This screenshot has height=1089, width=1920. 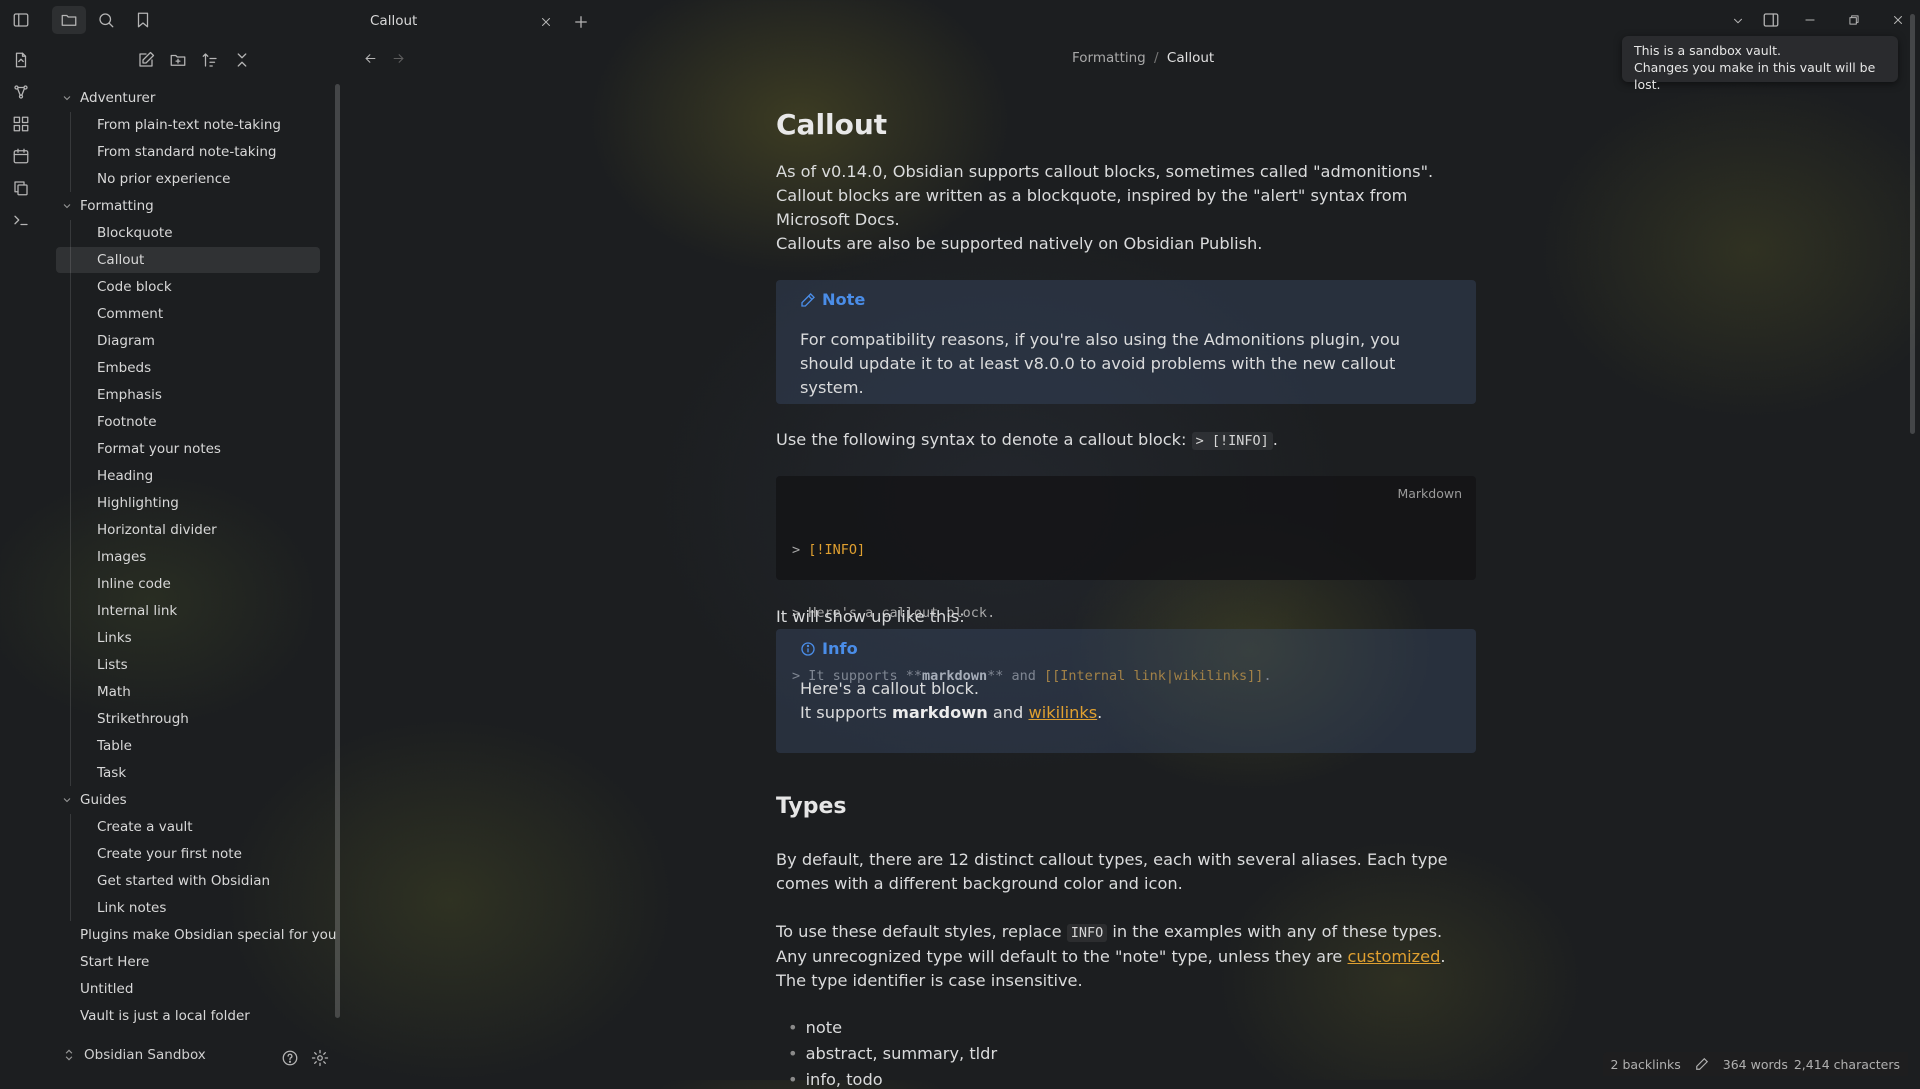 I want to click on tree-folder: Formatting, so click(x=188, y=206).